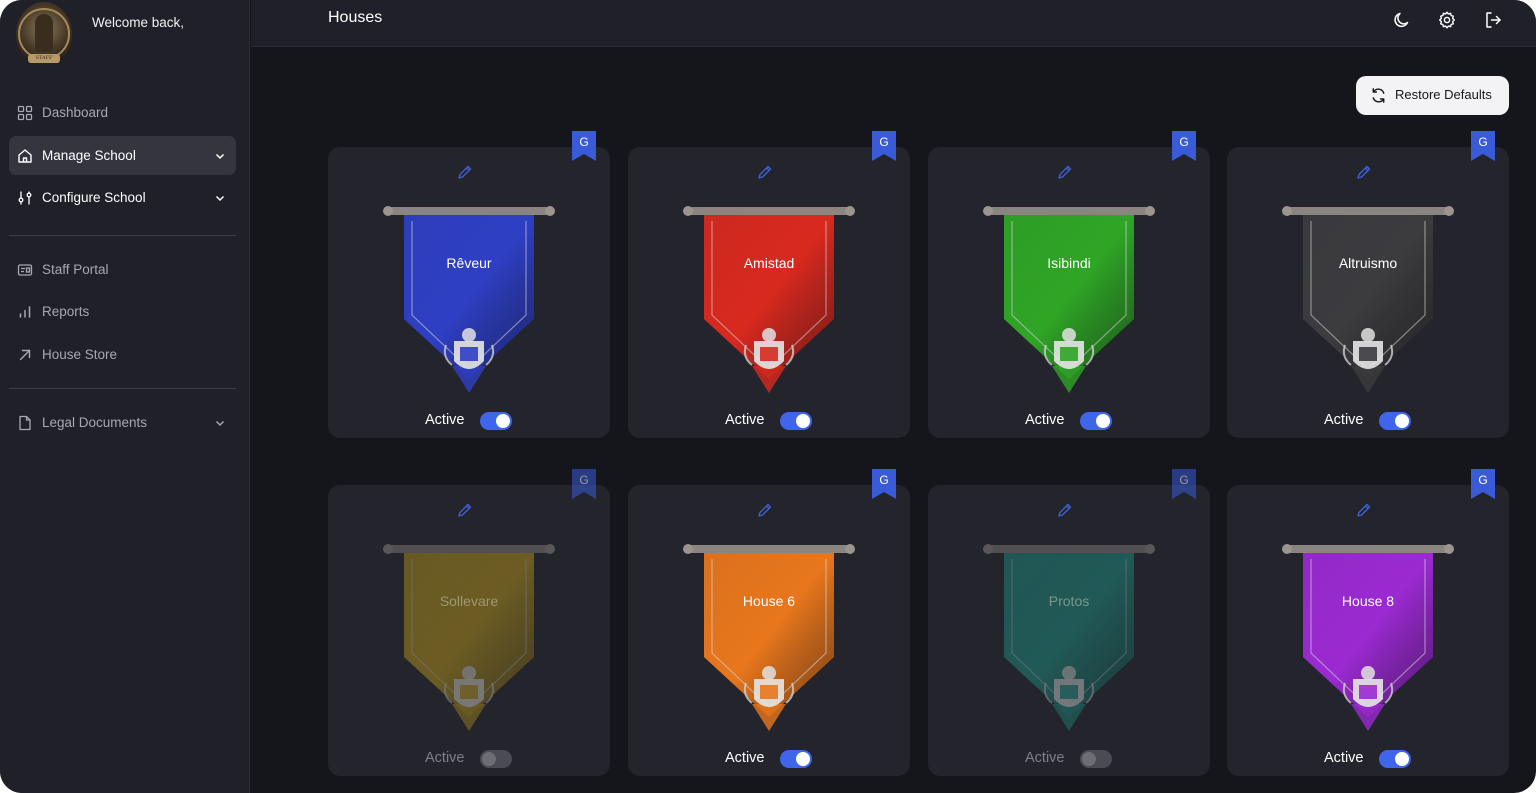 Image resolution: width=1536 pixels, height=793 pixels. Describe the element at coordinates (122, 269) in the screenshot. I see `sidebar-item-staff-portal: Staff Portal` at that location.